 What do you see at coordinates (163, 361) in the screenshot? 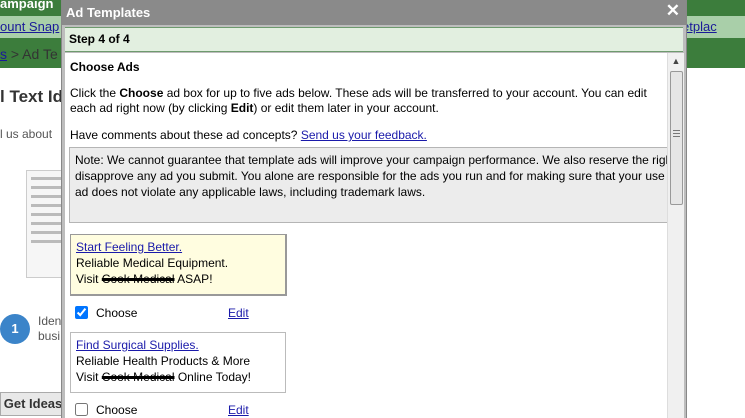
I see `ad-description-line1: Reliable Health Products & More` at bounding box center [163, 361].